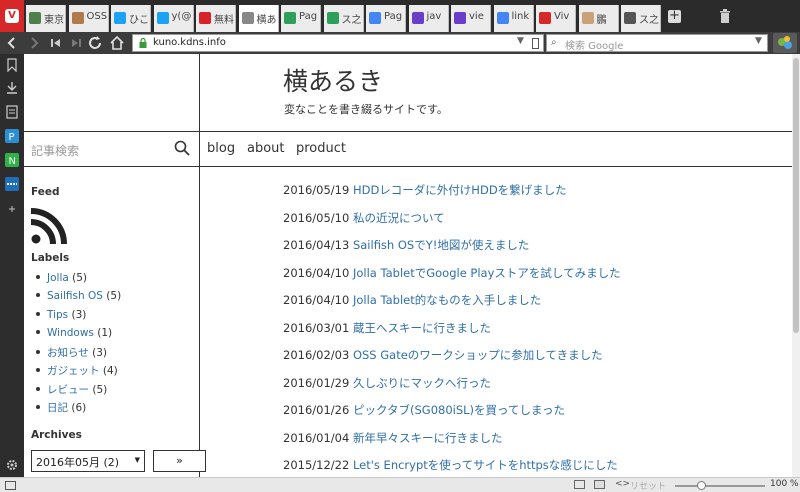 The height and width of the screenshot is (492, 800). Describe the element at coordinates (12, 184) in the screenshot. I see `web-panel-icon` at that location.